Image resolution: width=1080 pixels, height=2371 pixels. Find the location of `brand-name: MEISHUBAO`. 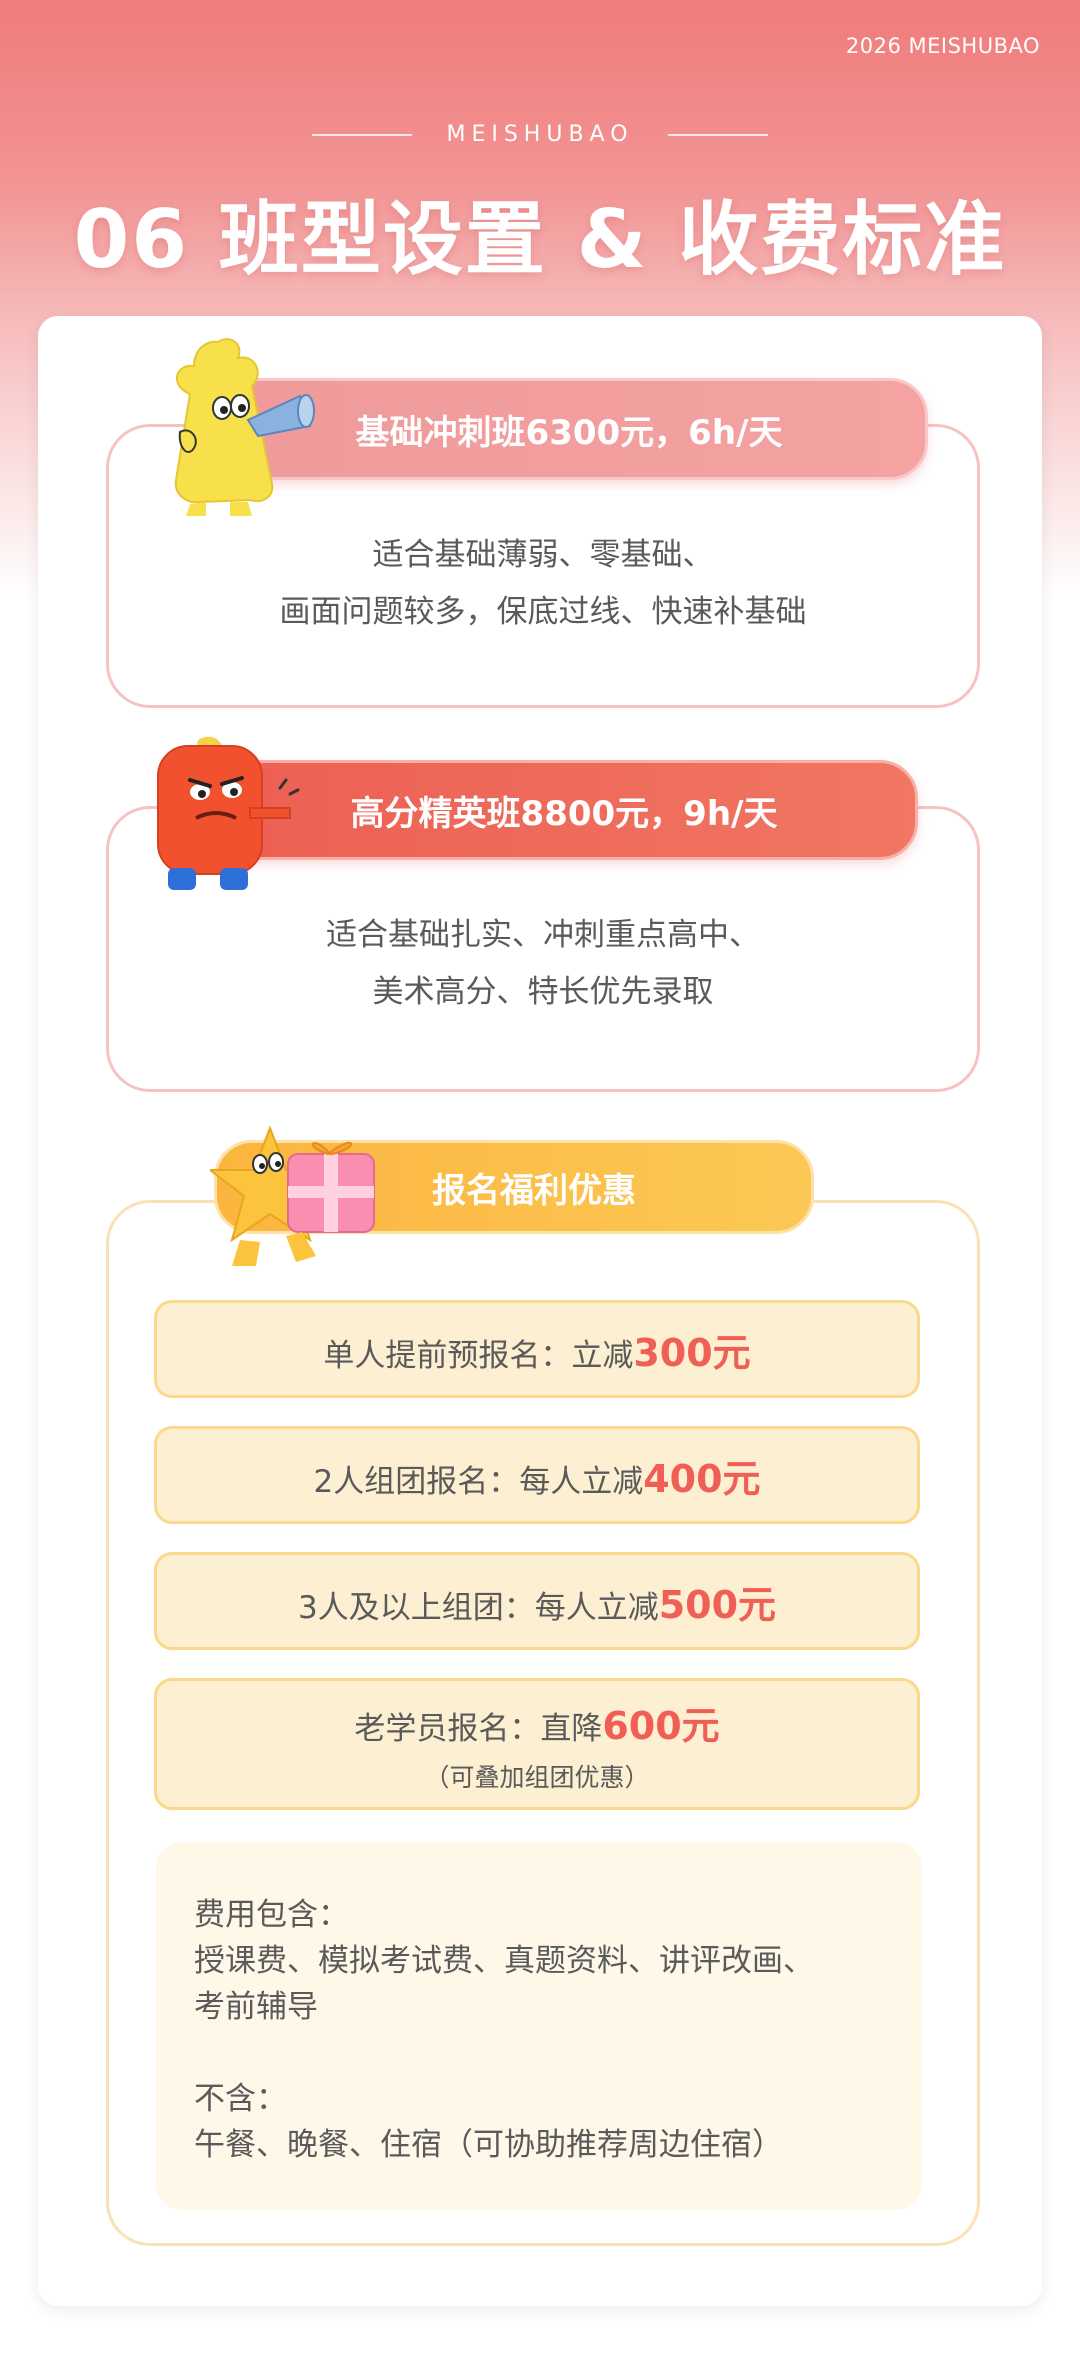

brand-name: MEISHUBAO is located at coordinates (540, 134).